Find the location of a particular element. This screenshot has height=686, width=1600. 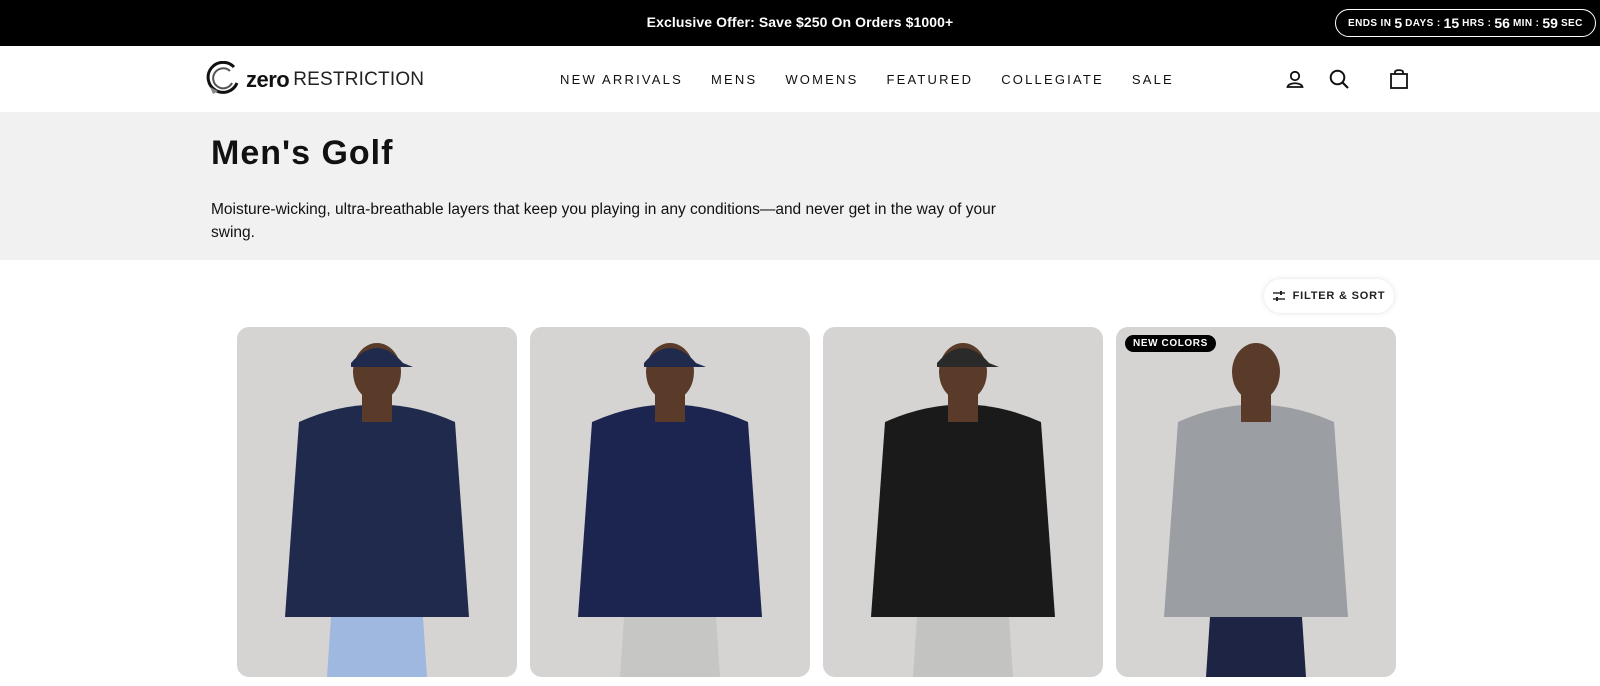

page-title: Men's Golf is located at coordinates (302, 153).